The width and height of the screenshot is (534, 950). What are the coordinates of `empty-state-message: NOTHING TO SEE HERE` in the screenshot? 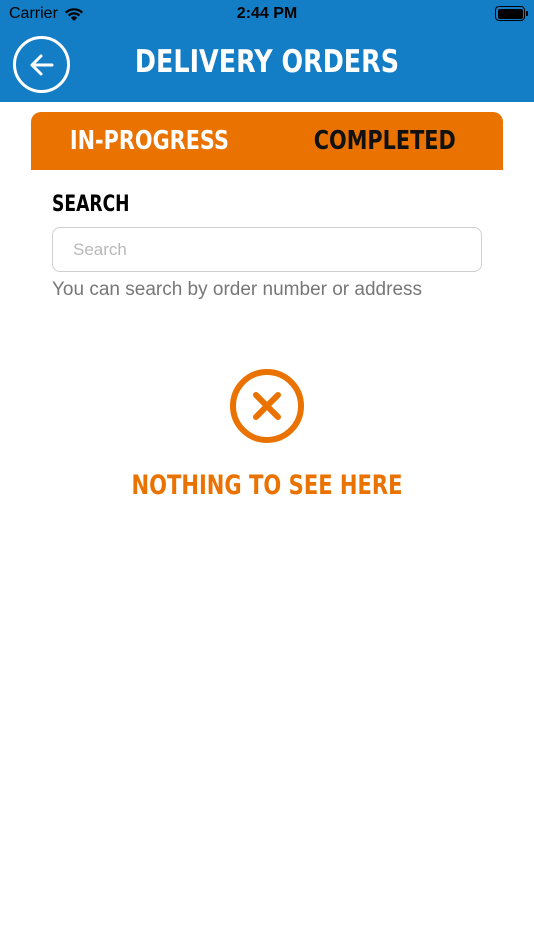 It's located at (267, 485).